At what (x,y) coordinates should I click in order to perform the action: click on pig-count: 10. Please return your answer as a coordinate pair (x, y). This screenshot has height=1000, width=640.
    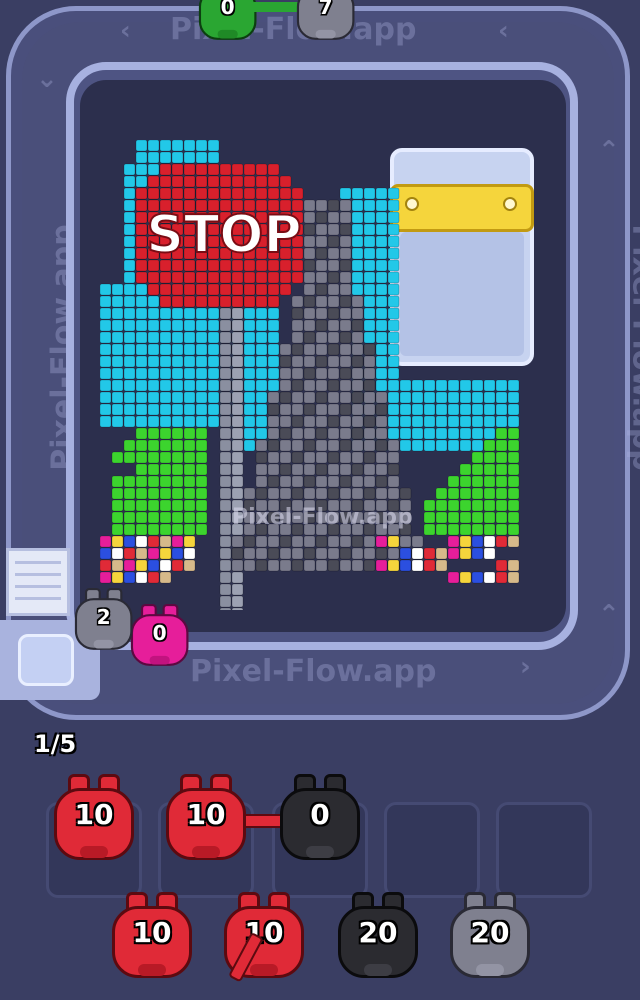
    Looking at the image, I should click on (264, 932).